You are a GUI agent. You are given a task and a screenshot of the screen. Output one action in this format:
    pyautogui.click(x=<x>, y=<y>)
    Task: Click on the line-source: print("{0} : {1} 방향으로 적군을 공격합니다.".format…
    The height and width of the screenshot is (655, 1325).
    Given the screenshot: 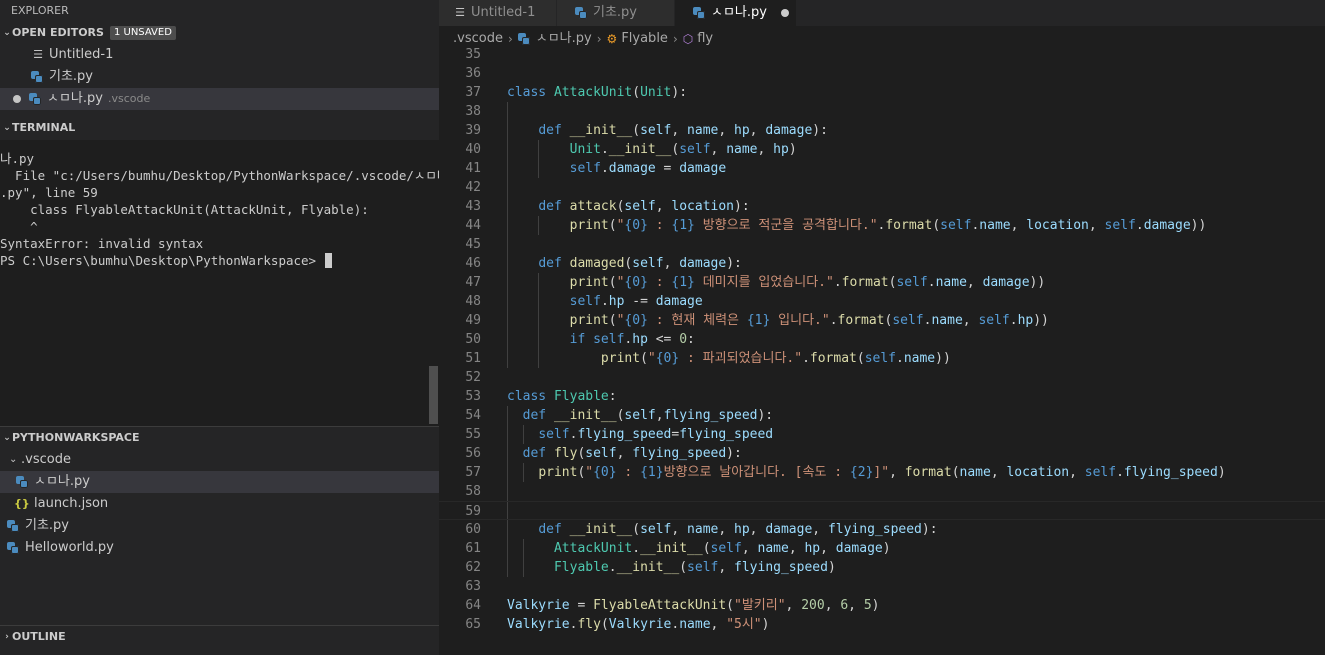 What is the action you would take?
    pyautogui.click(x=857, y=225)
    